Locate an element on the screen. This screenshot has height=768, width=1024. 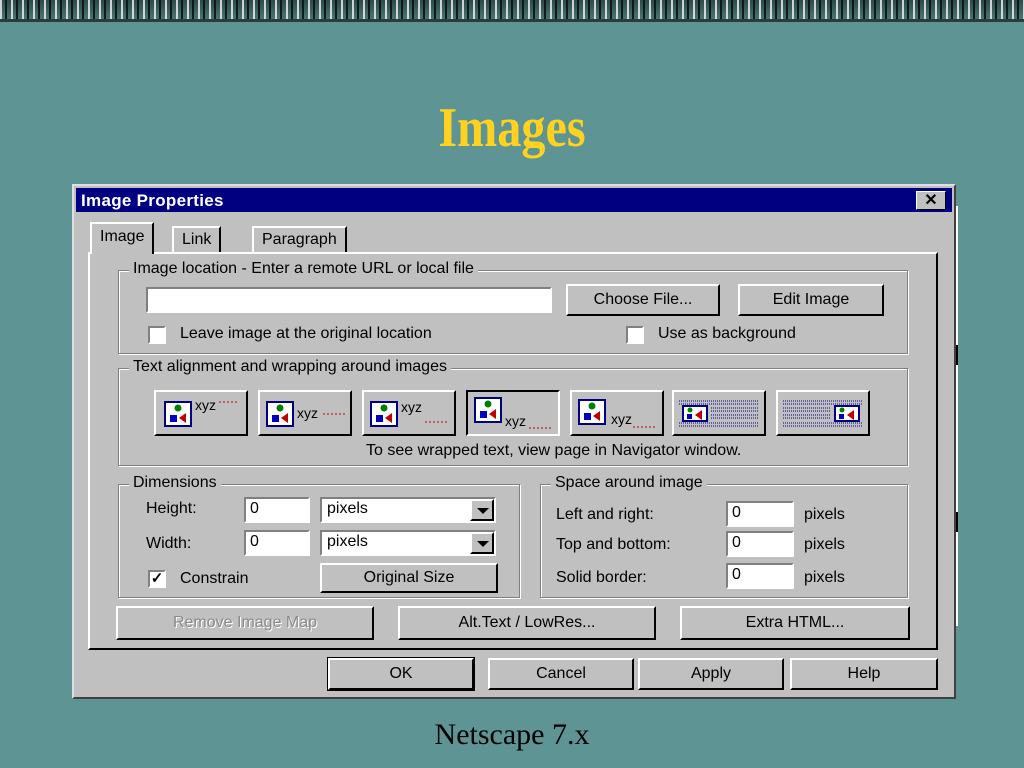
close-button: ✕ is located at coordinates (931, 200).